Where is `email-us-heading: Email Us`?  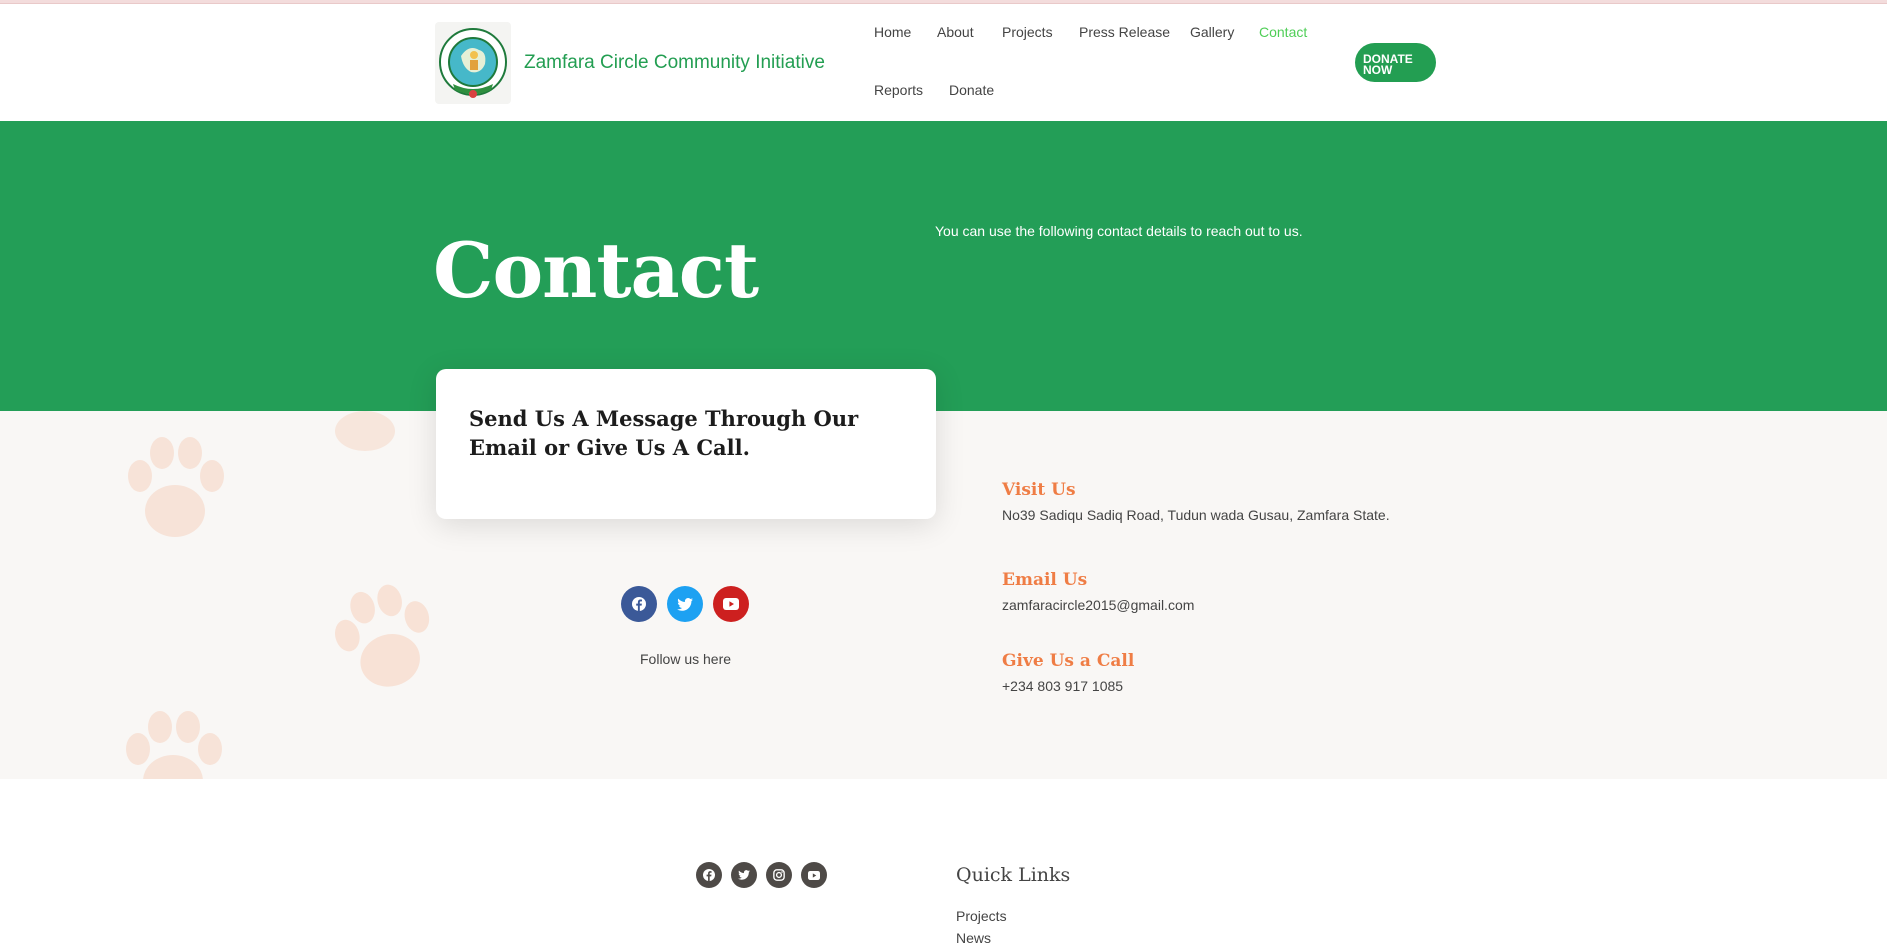
email-us-heading: Email Us is located at coordinates (1045, 580).